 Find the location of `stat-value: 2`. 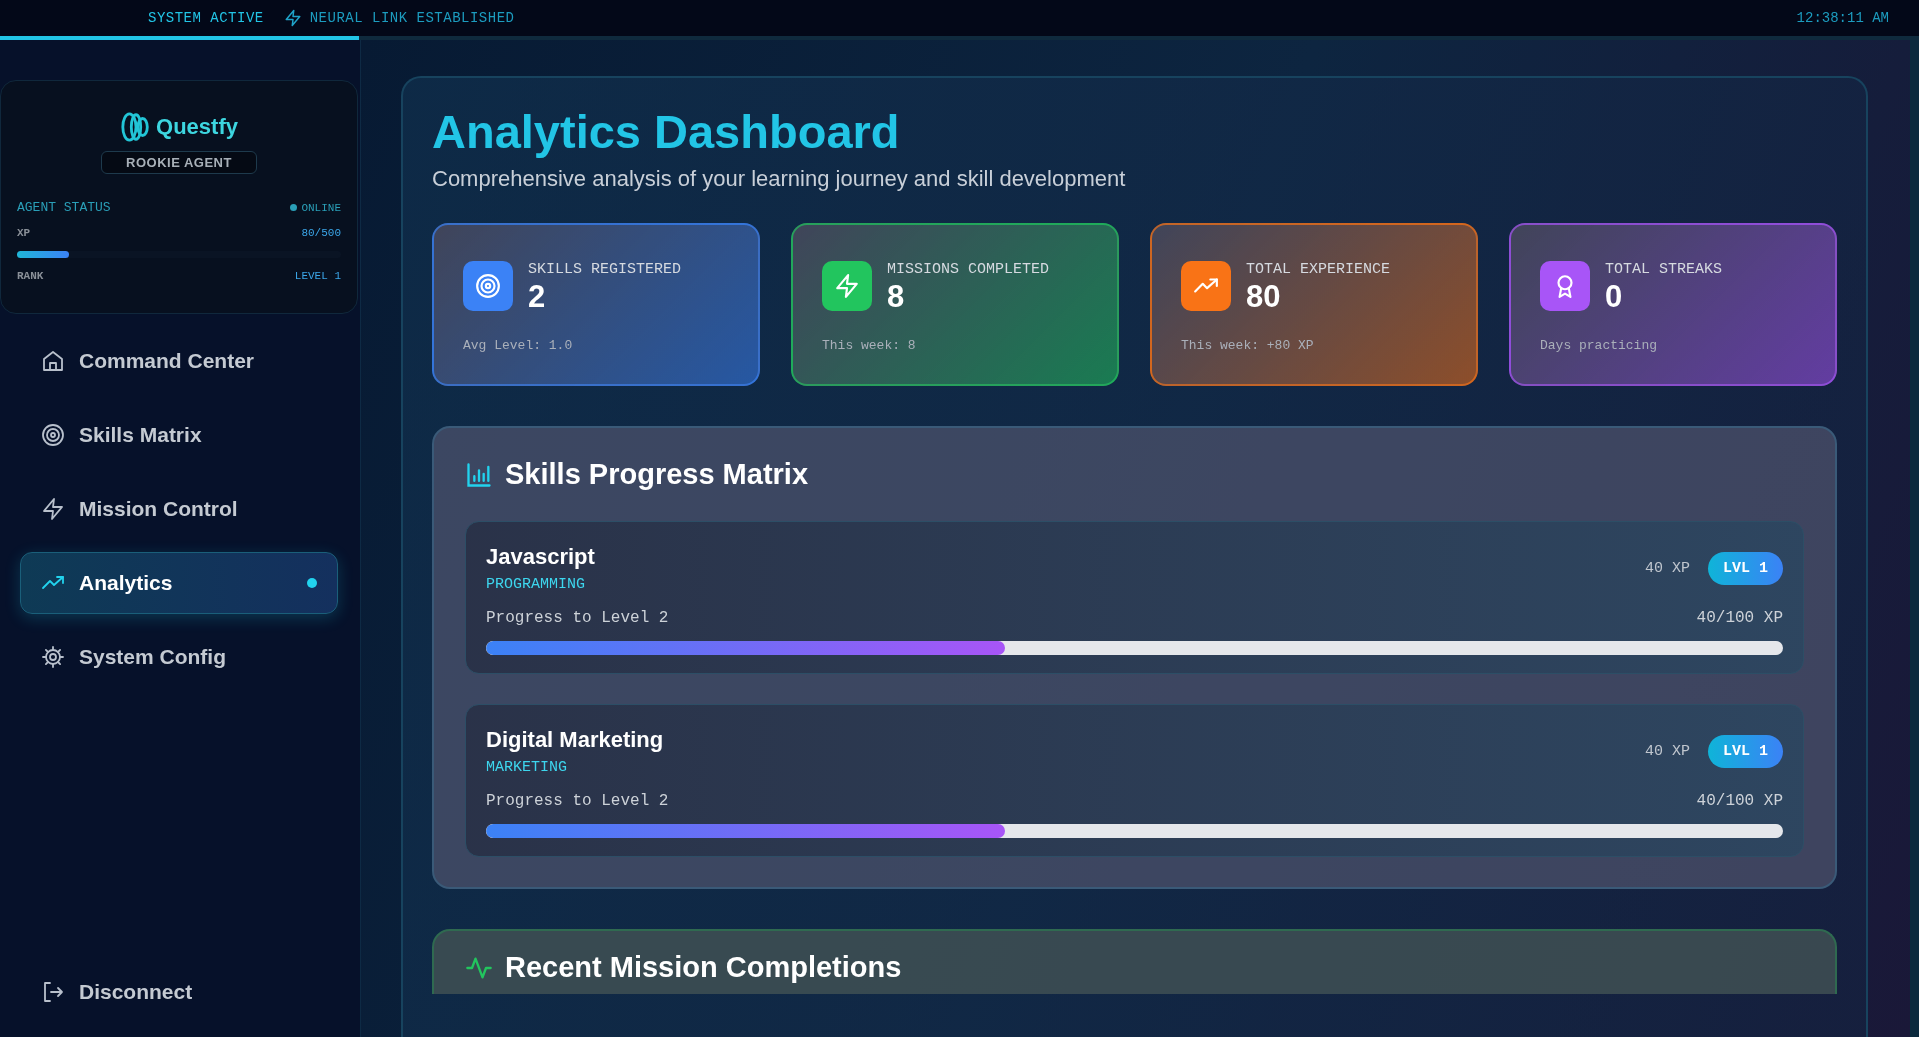

stat-value: 2 is located at coordinates (537, 297).